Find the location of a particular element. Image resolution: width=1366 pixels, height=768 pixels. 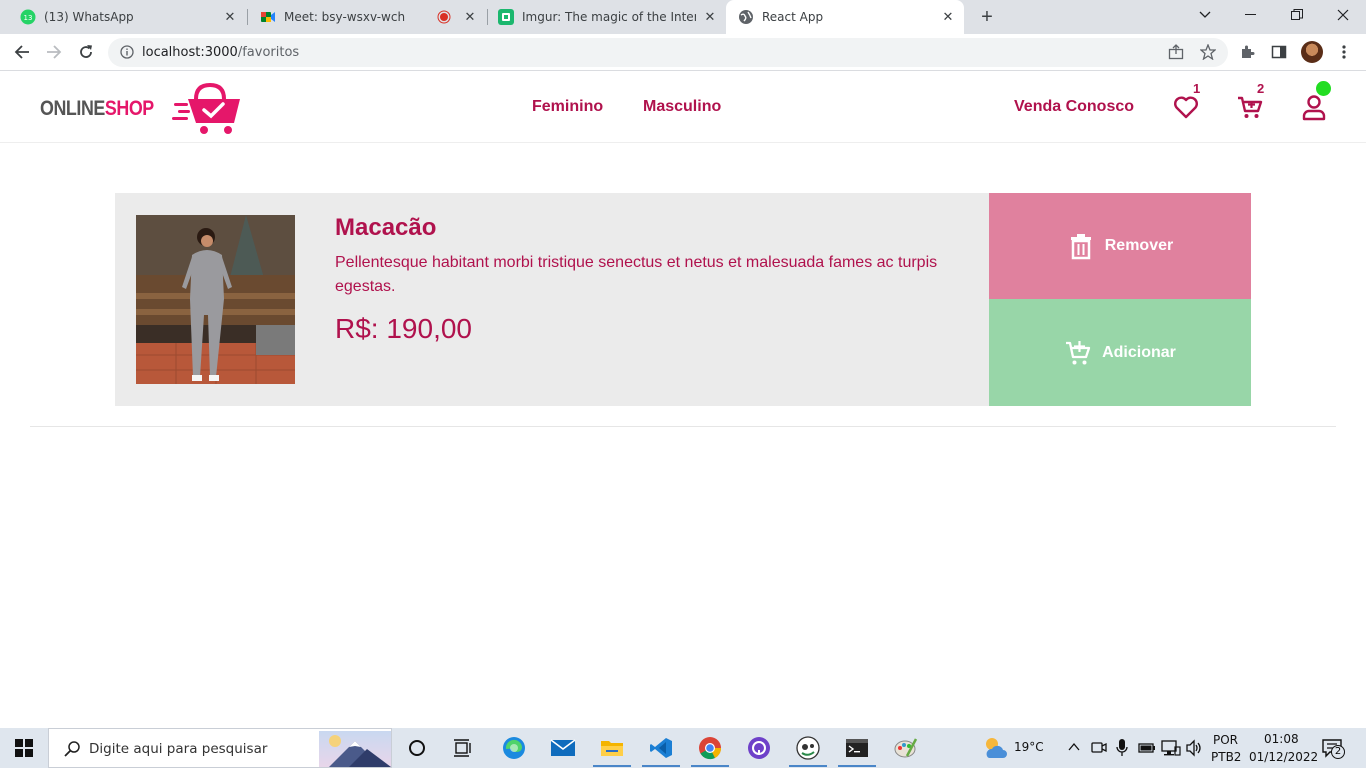

info-icon is located at coordinates (127, 52).